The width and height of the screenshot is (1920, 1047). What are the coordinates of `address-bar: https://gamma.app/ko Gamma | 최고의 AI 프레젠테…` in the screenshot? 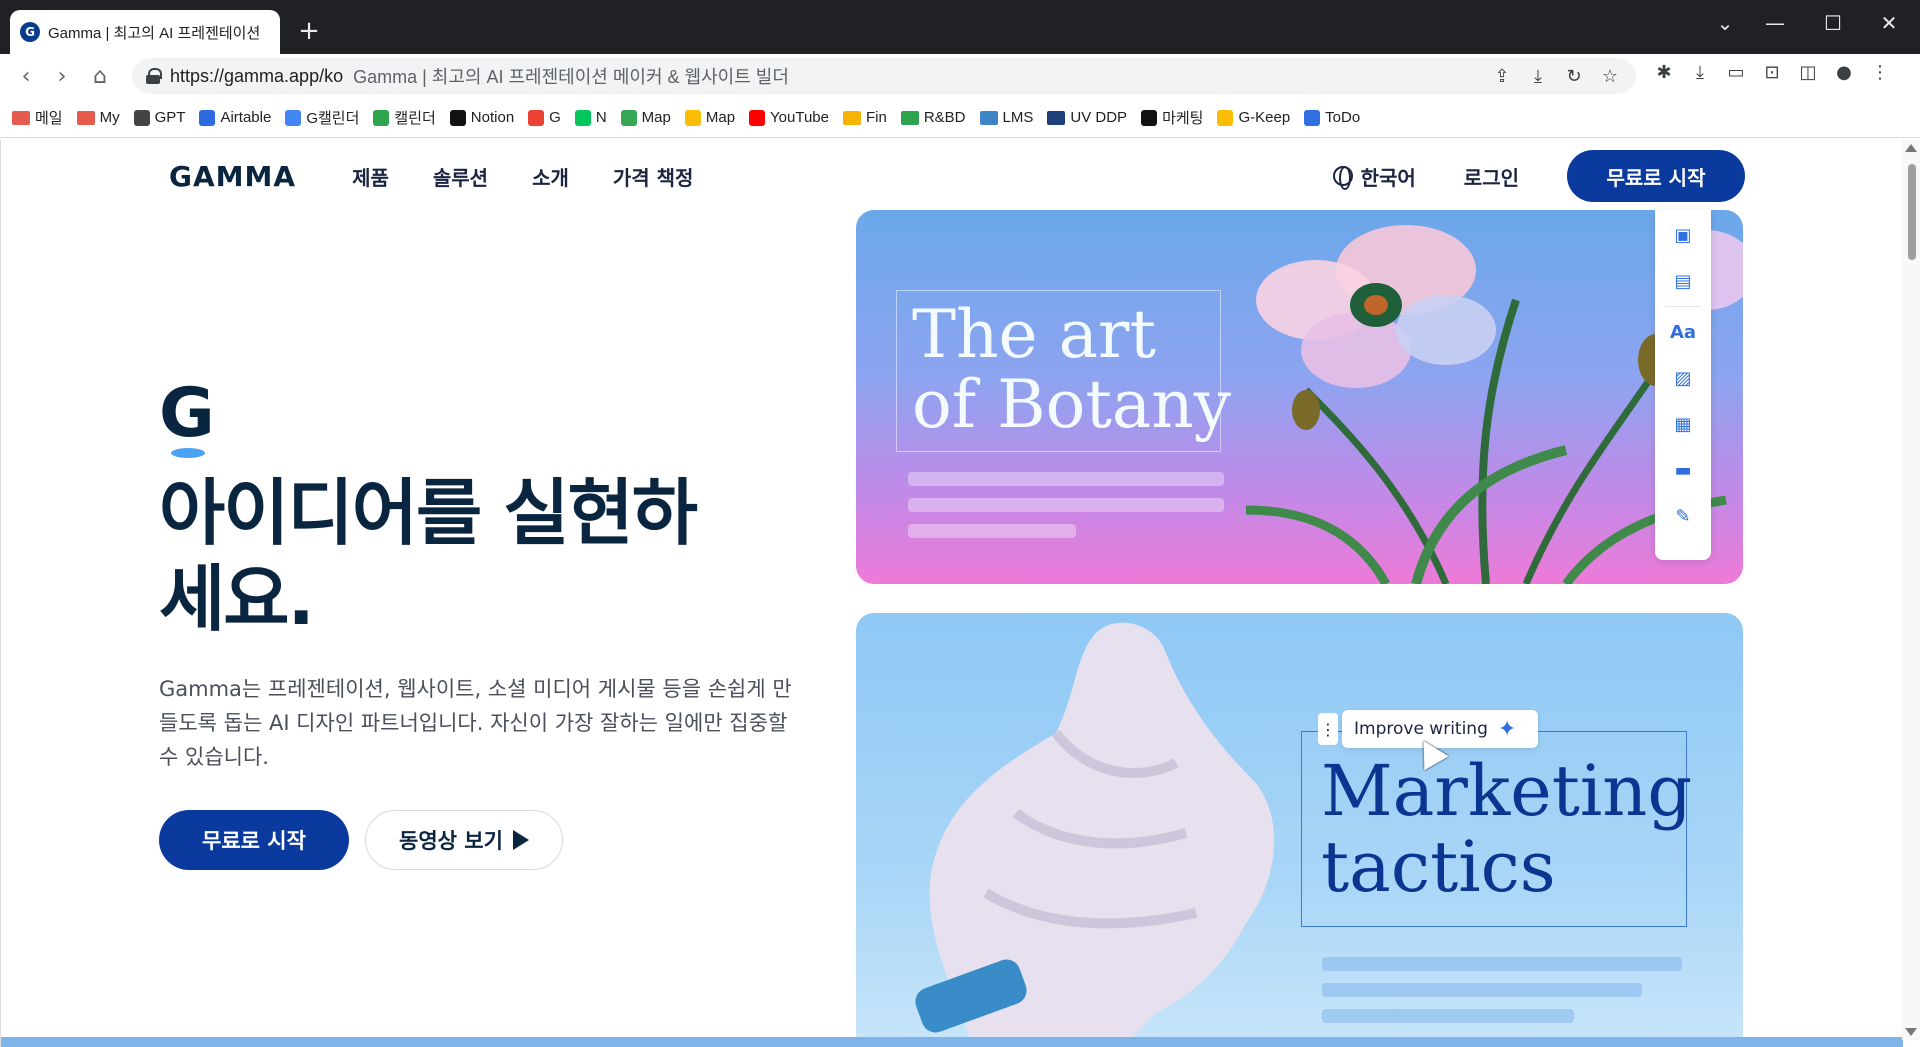 It's located at (884, 76).